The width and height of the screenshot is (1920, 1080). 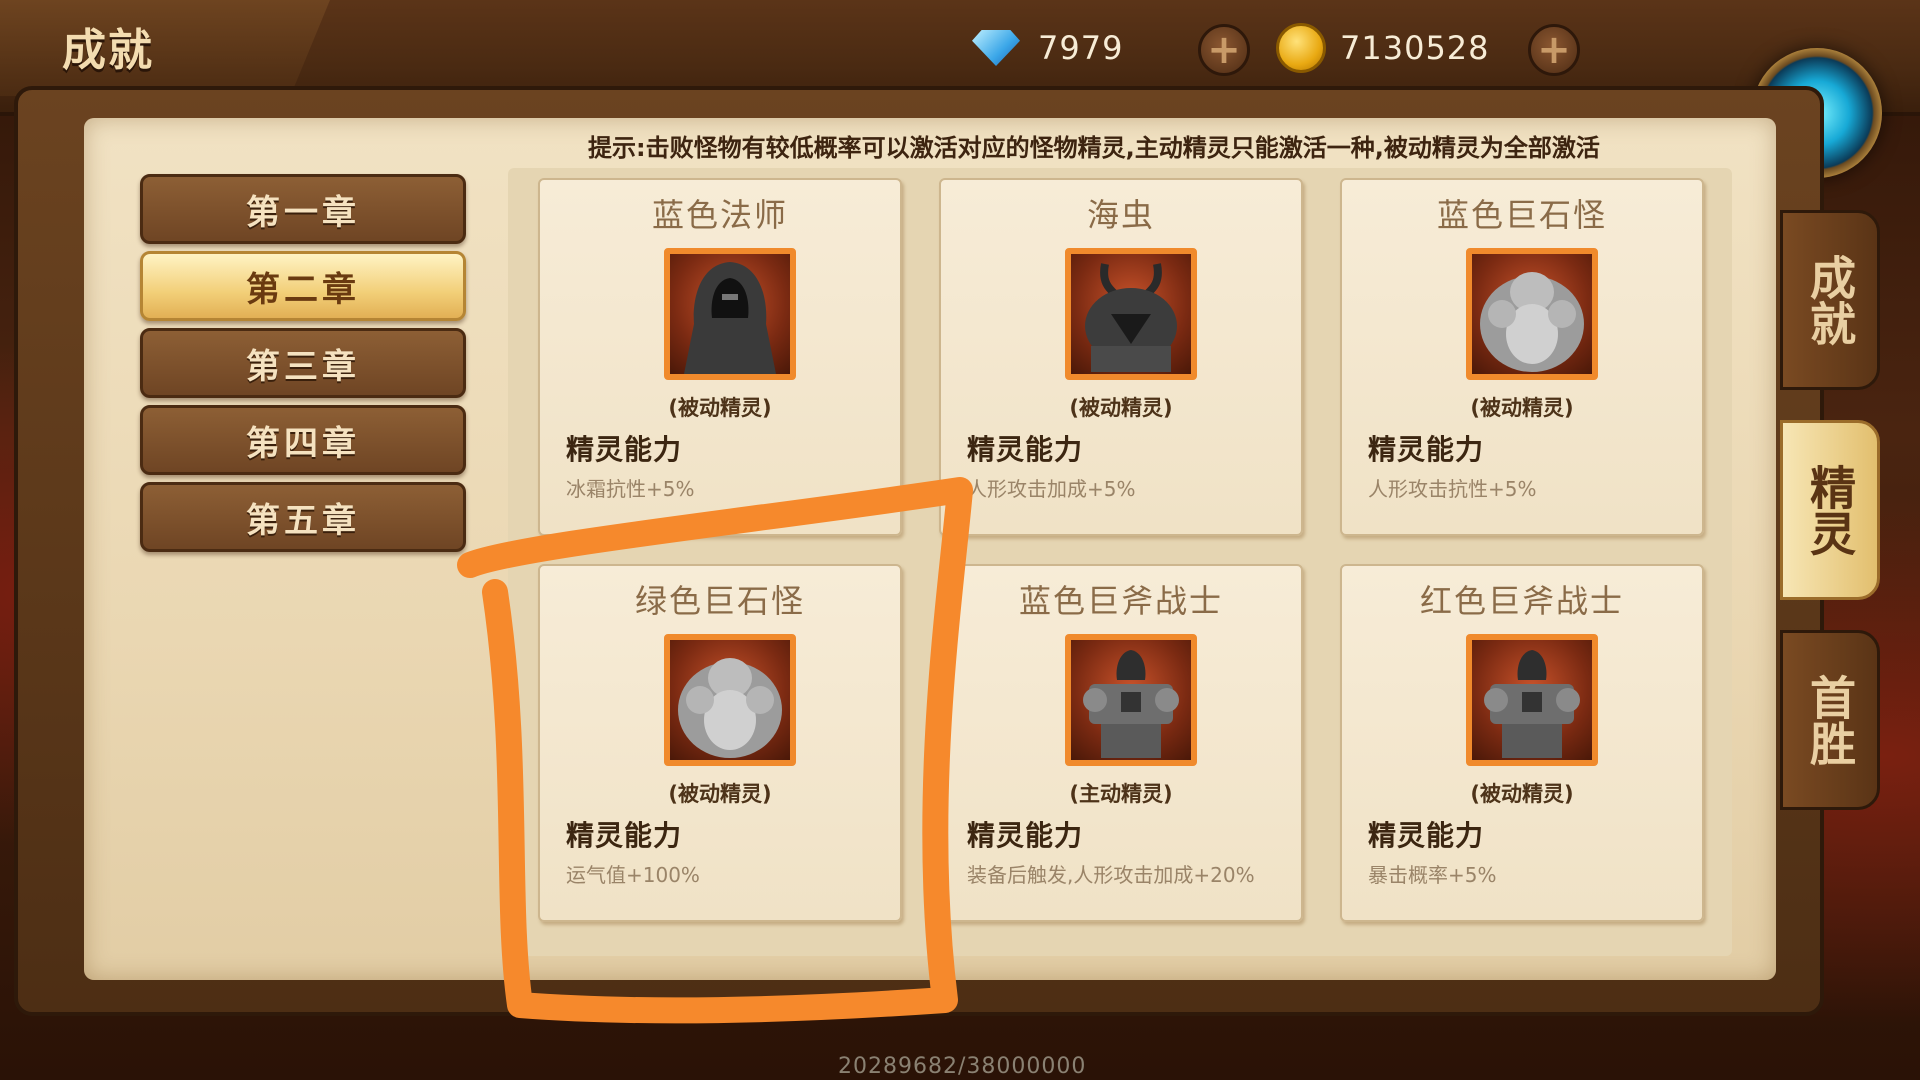 What do you see at coordinates (303, 363) in the screenshot?
I see `chapter-tab-3: 第三章` at bounding box center [303, 363].